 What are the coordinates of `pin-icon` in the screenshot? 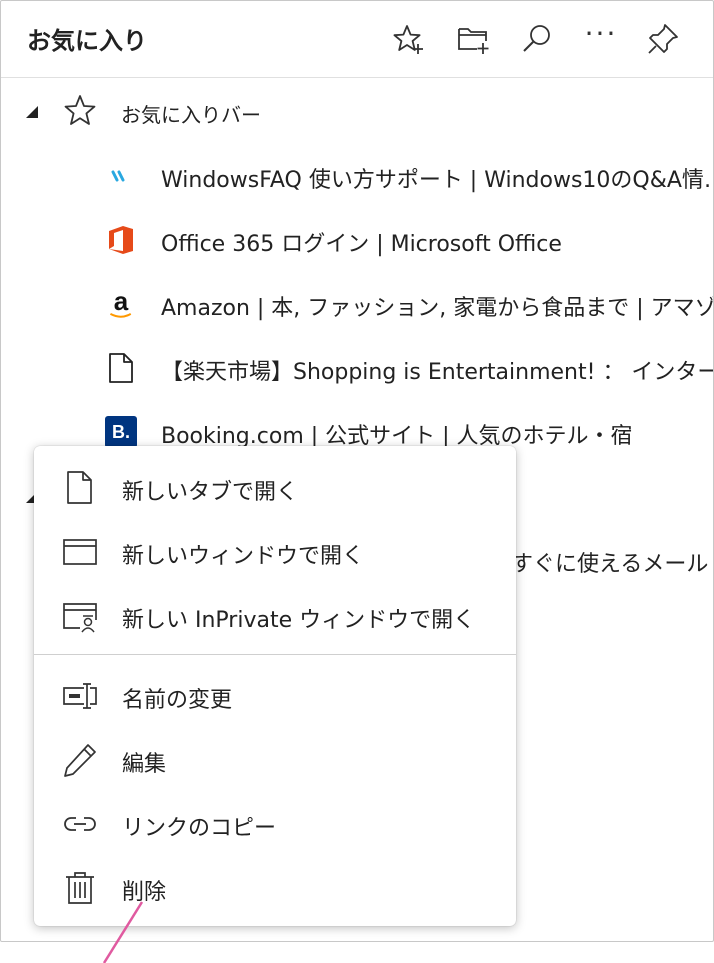 It's located at (663, 39).